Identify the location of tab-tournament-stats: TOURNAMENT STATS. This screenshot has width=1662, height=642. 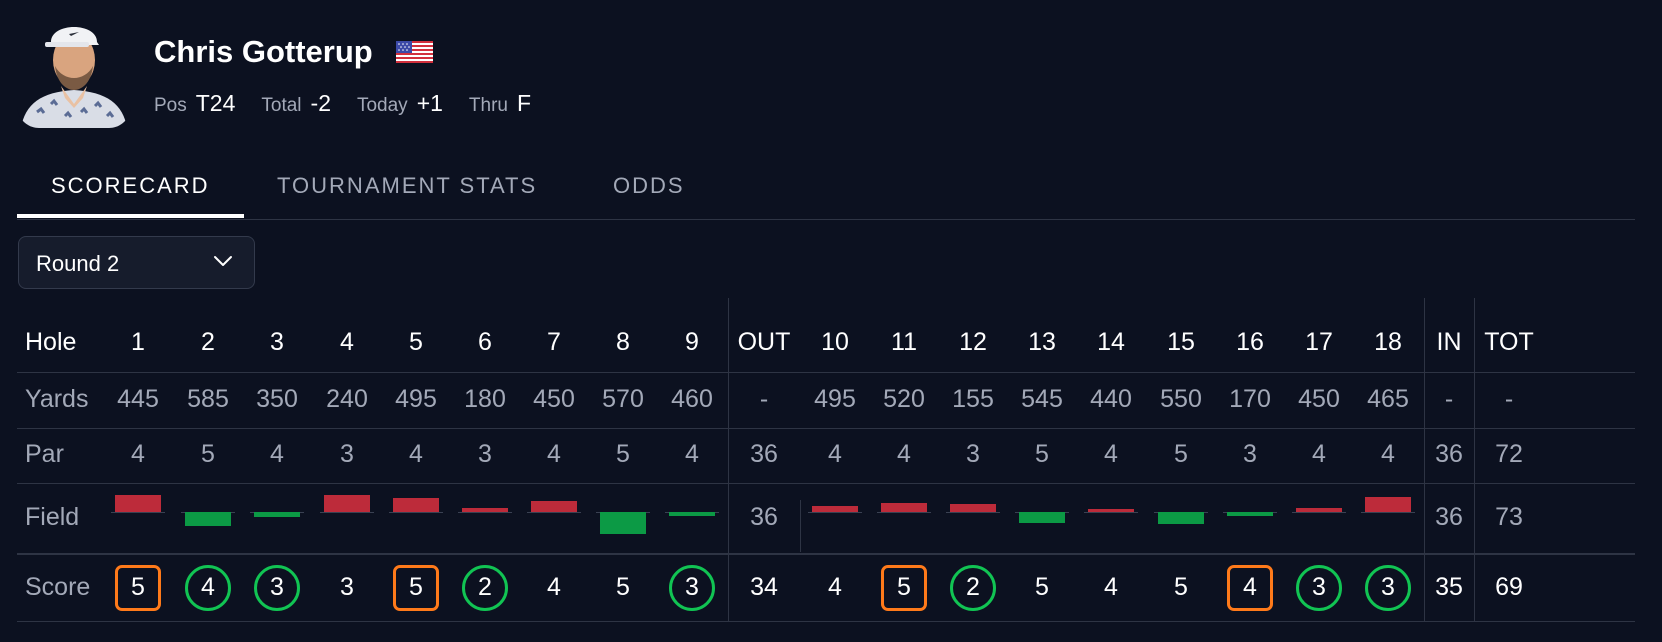
(407, 186).